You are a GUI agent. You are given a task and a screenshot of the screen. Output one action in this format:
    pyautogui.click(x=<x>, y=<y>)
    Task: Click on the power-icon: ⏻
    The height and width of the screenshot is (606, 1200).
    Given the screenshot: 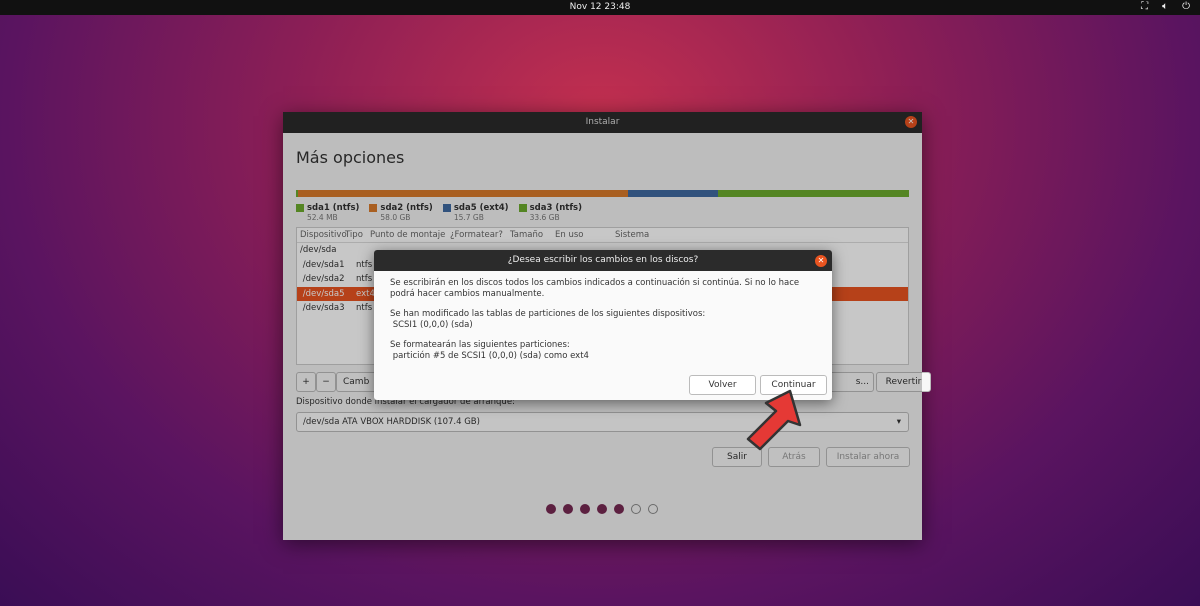 What is the action you would take?
    pyautogui.click(x=1186, y=6)
    